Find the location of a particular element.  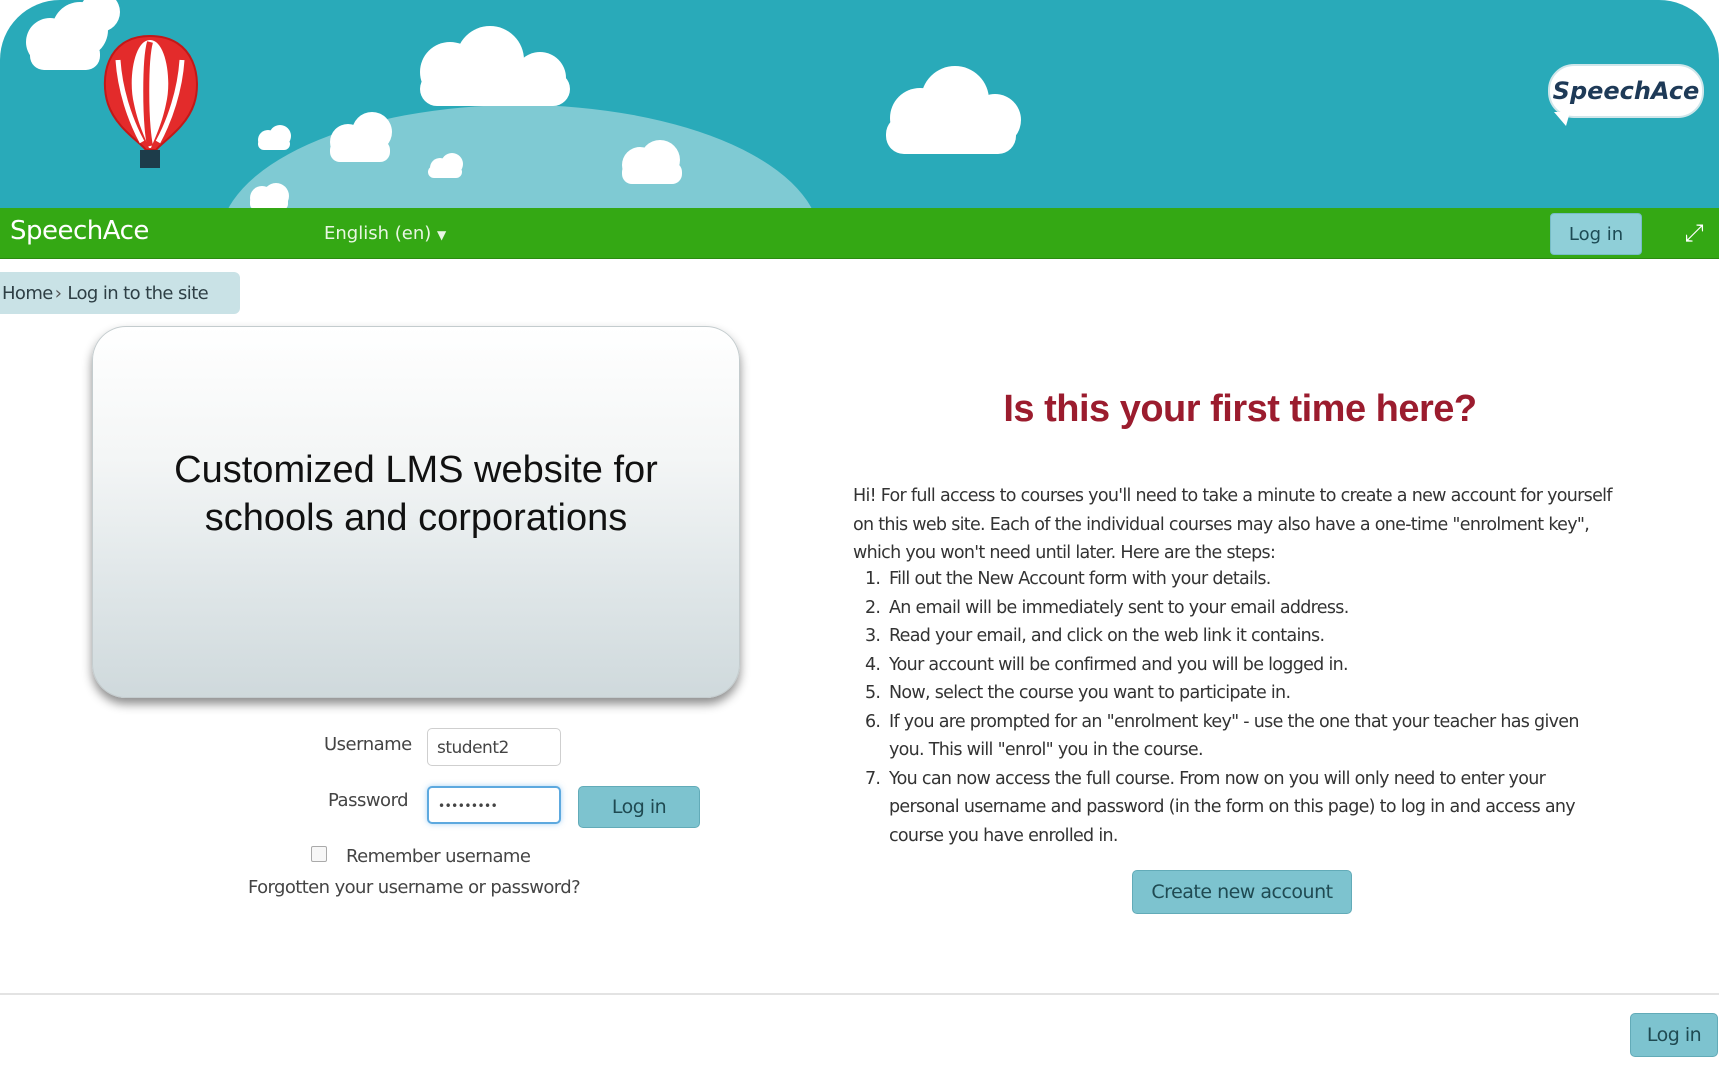

username-input: student2 is located at coordinates (494, 747).